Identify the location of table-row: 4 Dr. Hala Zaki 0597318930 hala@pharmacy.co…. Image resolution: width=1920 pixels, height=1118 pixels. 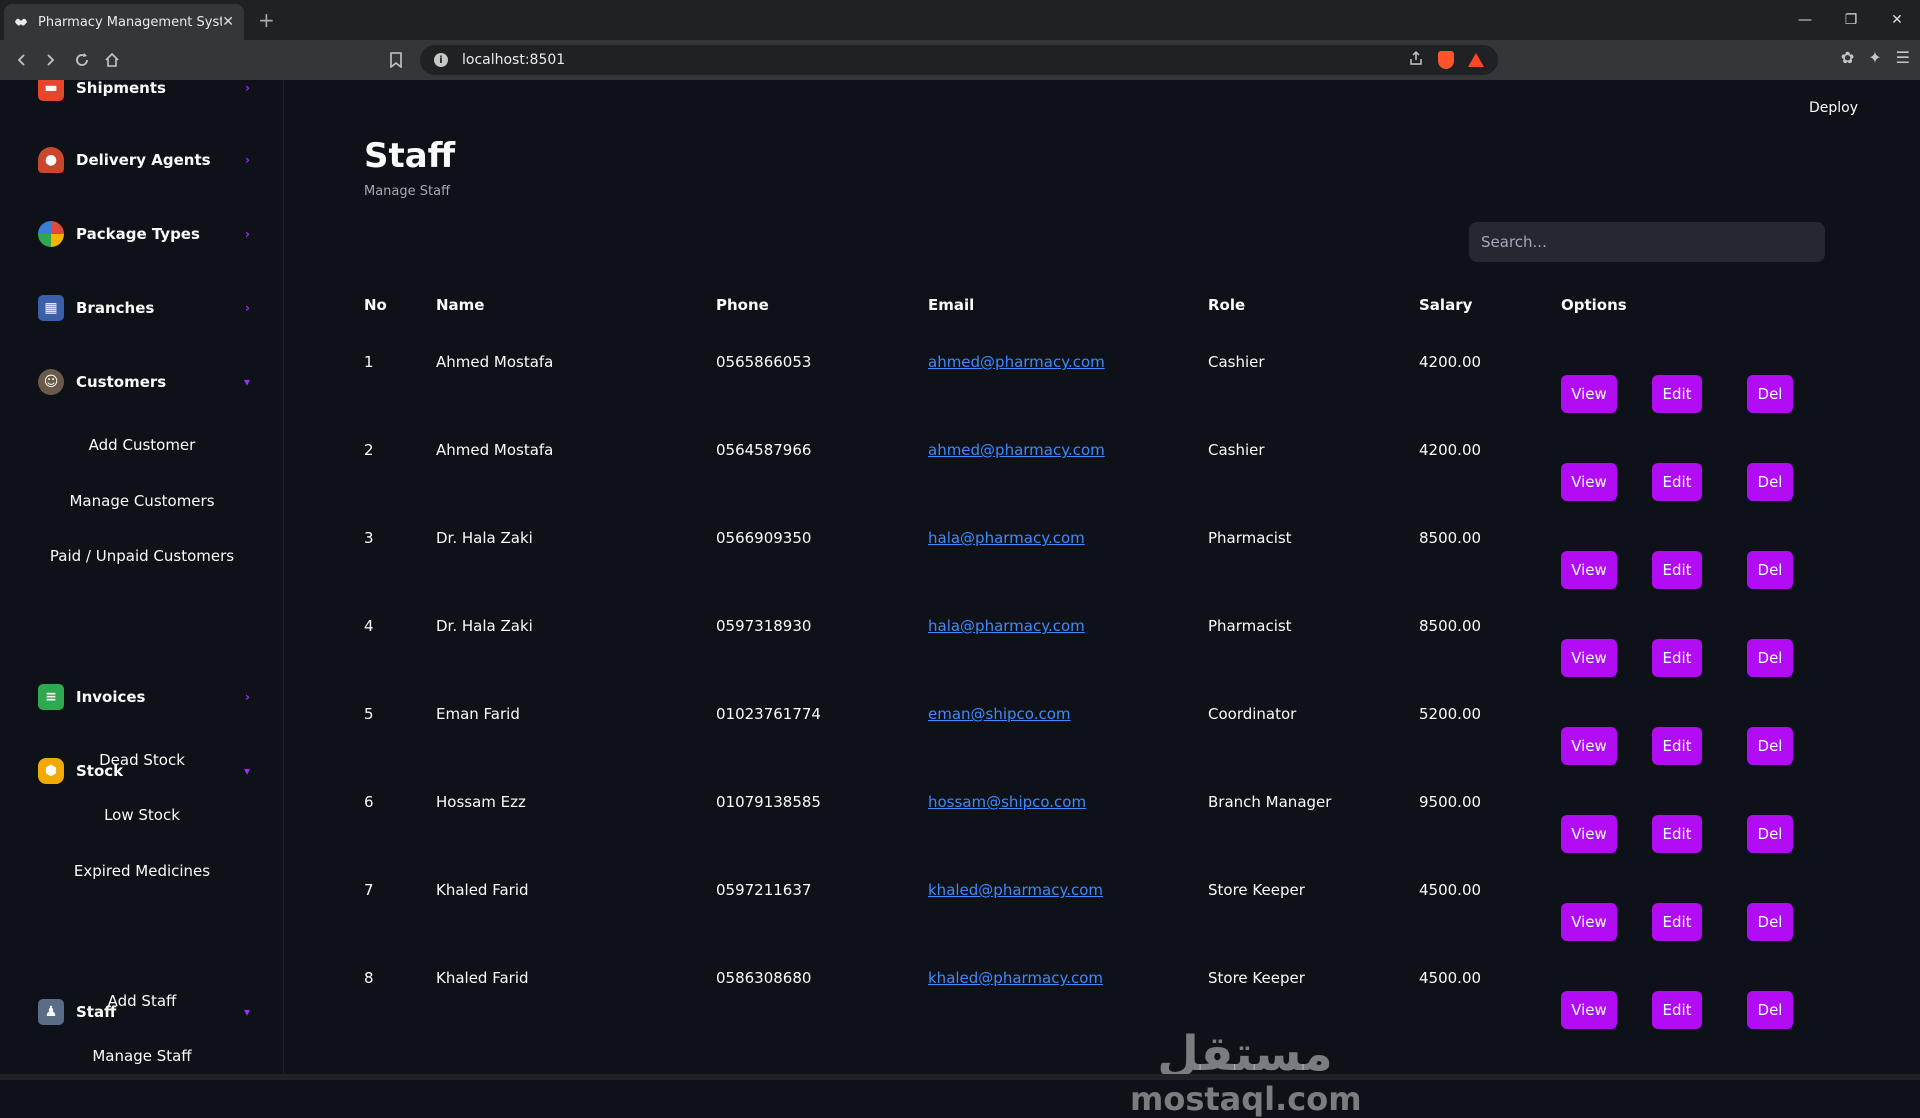
(1102, 661).